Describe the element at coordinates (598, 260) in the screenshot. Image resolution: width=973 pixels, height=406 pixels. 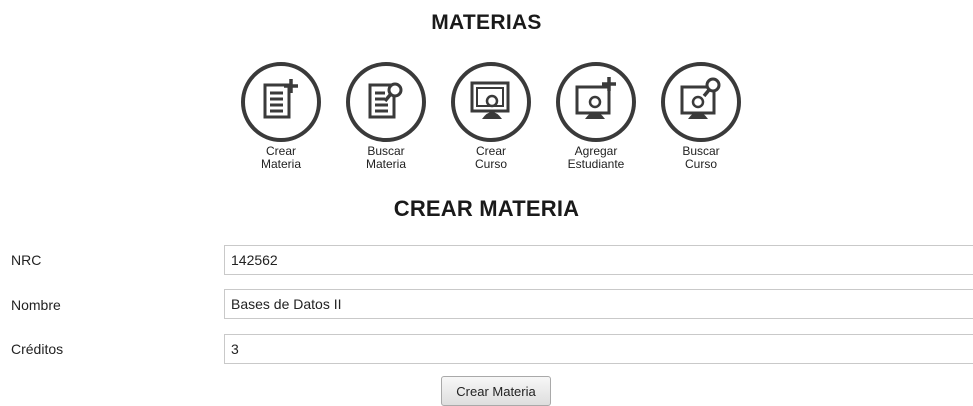
I see `nrc-field` at that location.